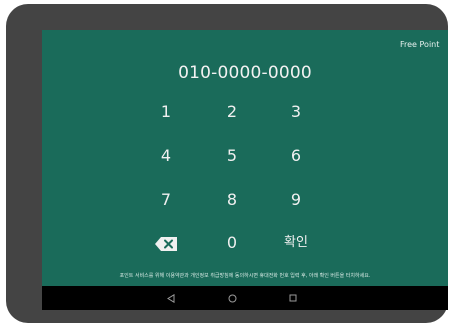  Describe the element at coordinates (232, 200) in the screenshot. I see `key-8: 8` at that location.